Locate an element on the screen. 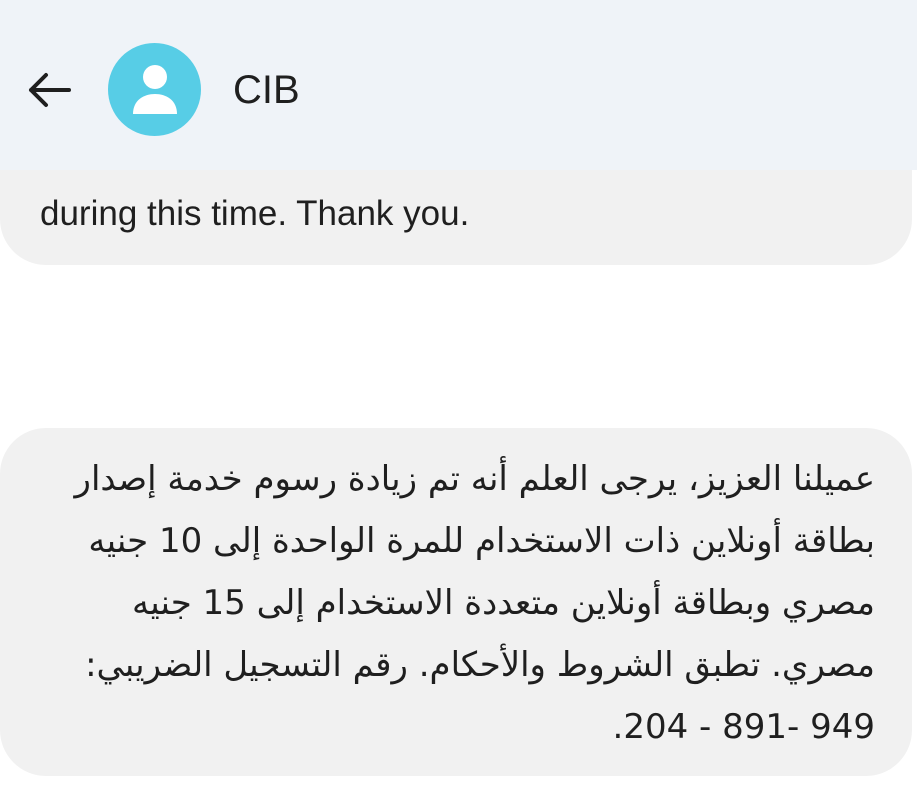 The height and width of the screenshot is (788, 917). arrow-left-icon is located at coordinates (50, 90).